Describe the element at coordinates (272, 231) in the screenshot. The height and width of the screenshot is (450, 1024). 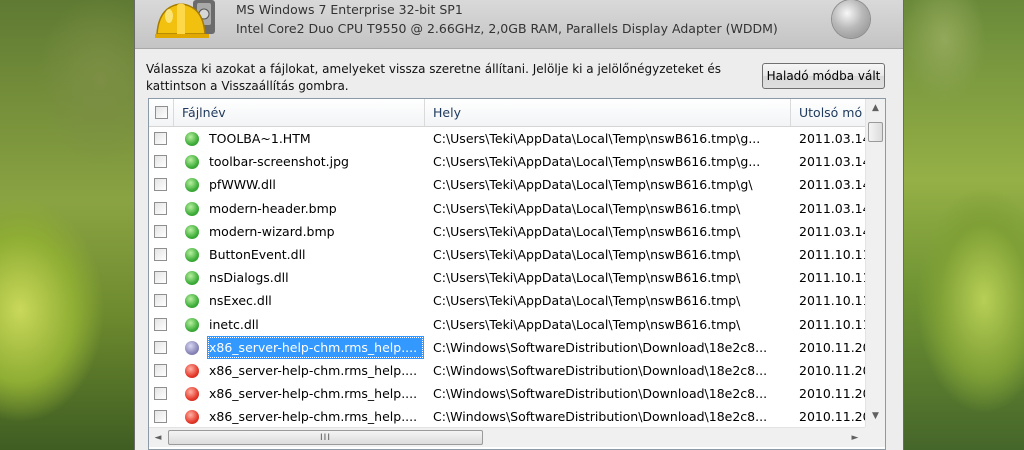
I see `file-name: modern-wizard.bmp` at that location.